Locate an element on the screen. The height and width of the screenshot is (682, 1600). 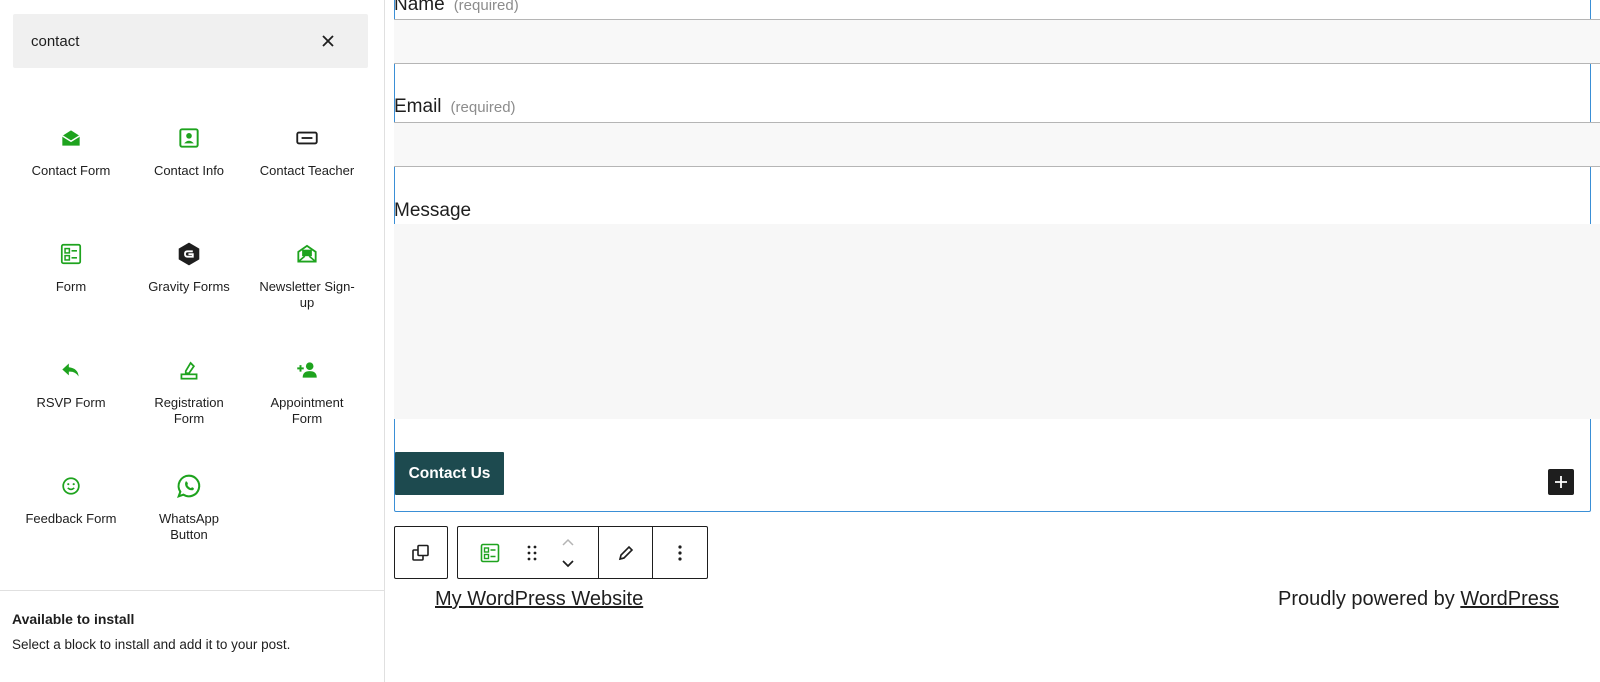
message-box-icon is located at coordinates (307, 138).